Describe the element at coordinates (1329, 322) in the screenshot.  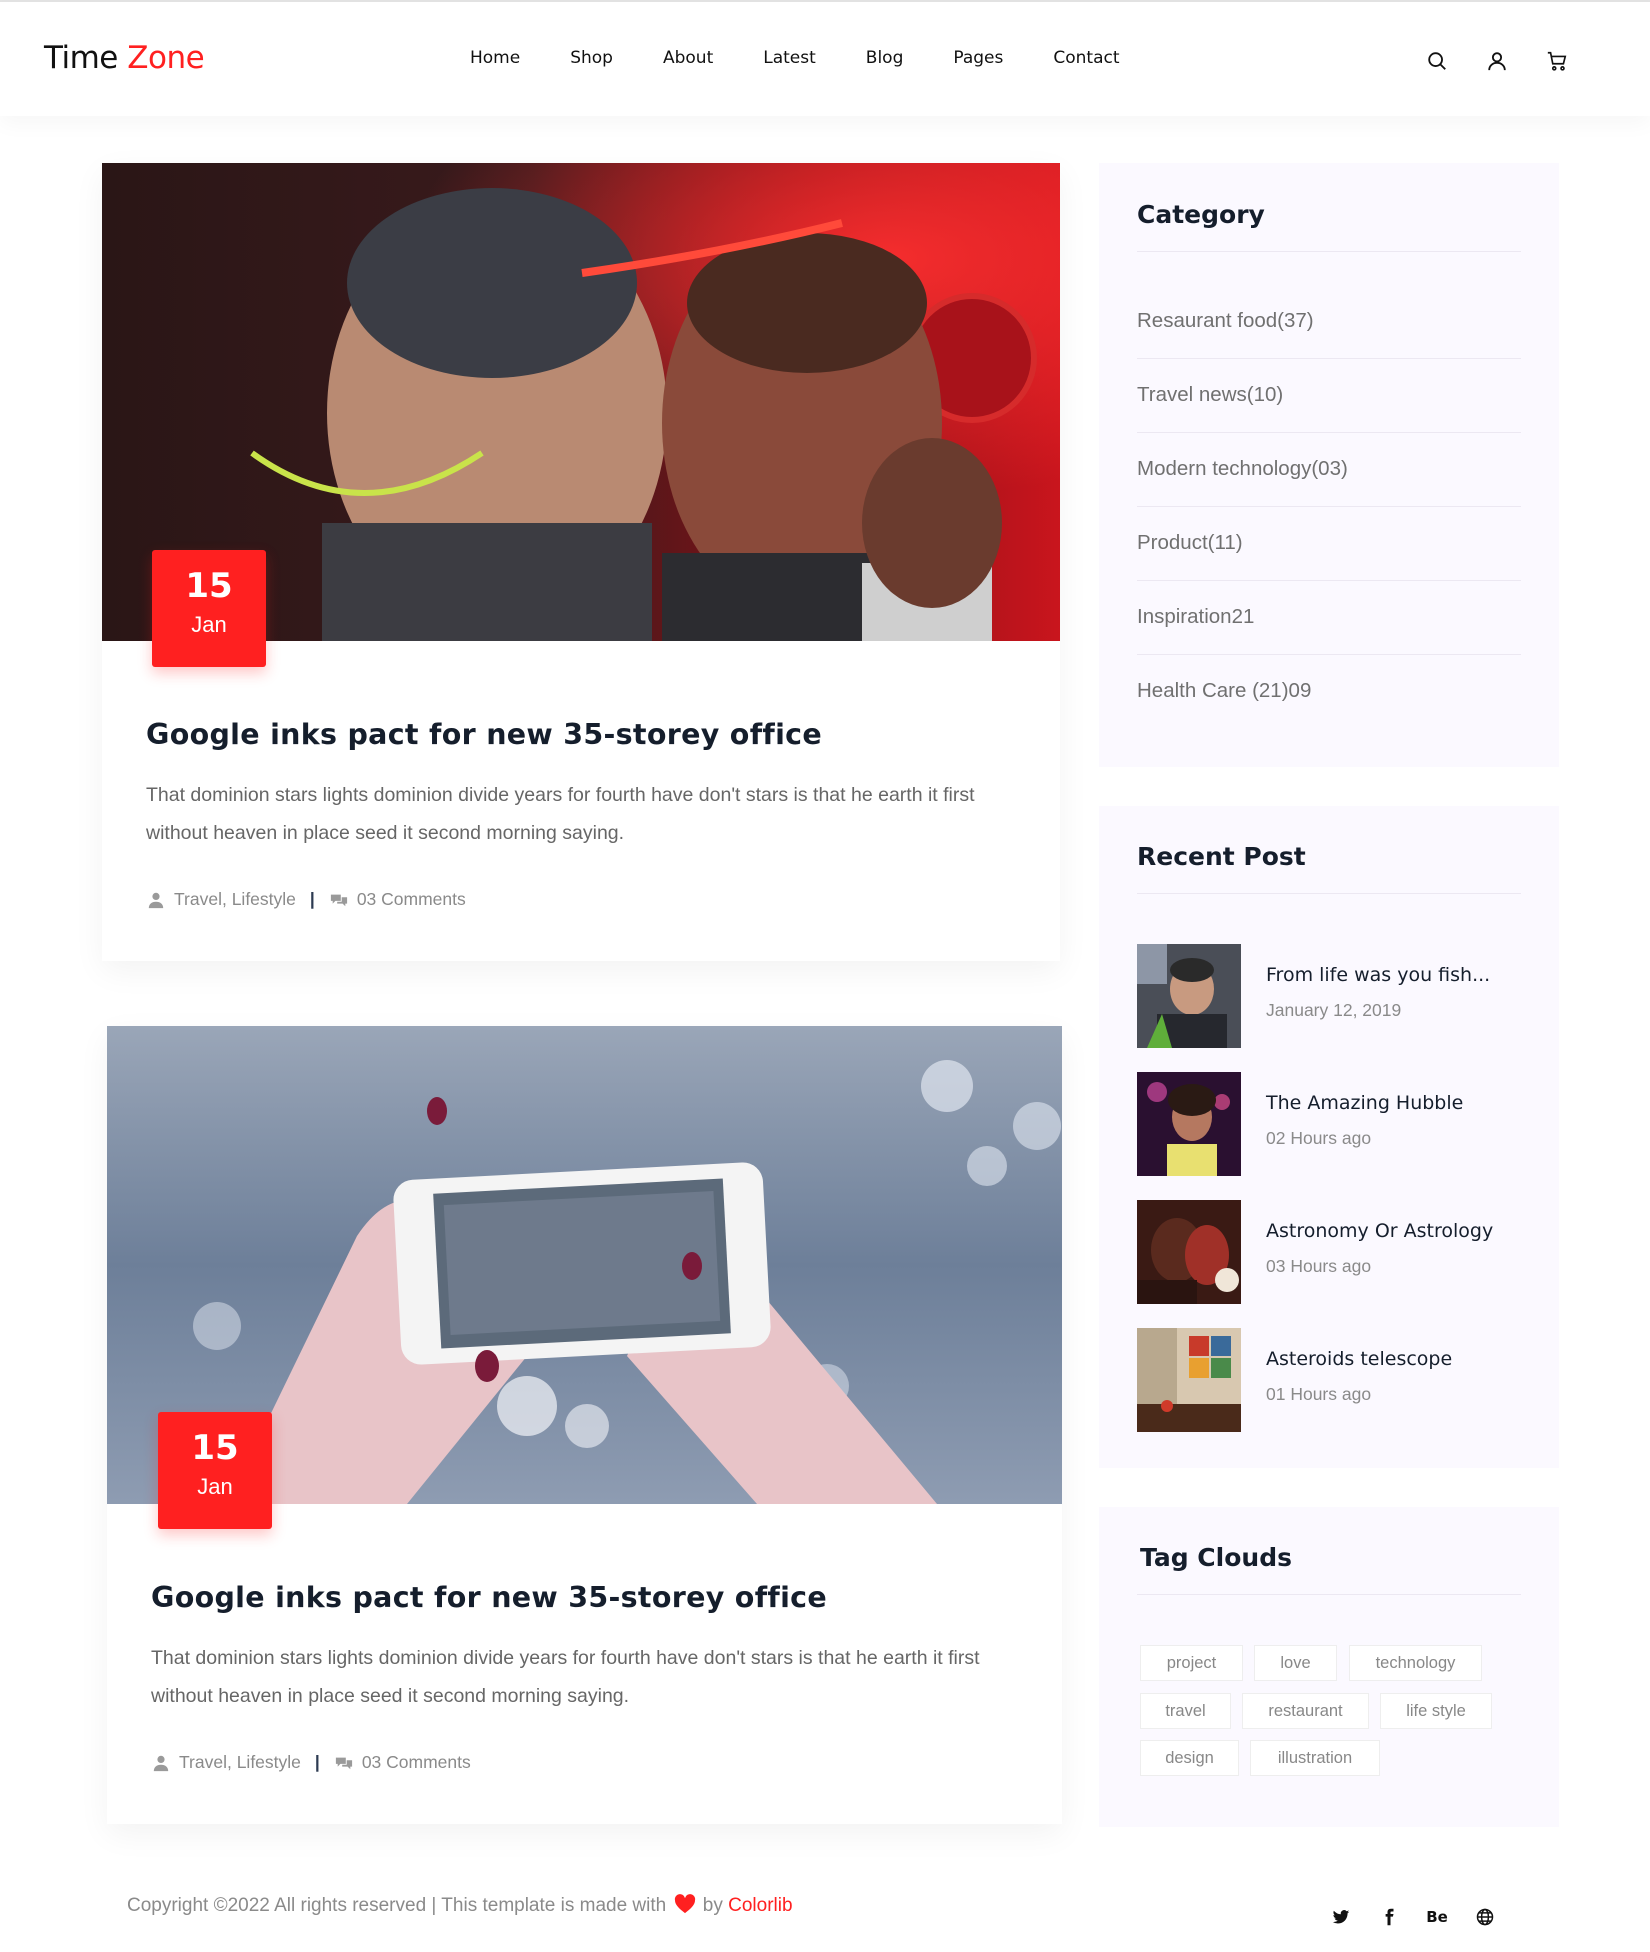
I see `category-item: Resaurant food(37)` at that location.